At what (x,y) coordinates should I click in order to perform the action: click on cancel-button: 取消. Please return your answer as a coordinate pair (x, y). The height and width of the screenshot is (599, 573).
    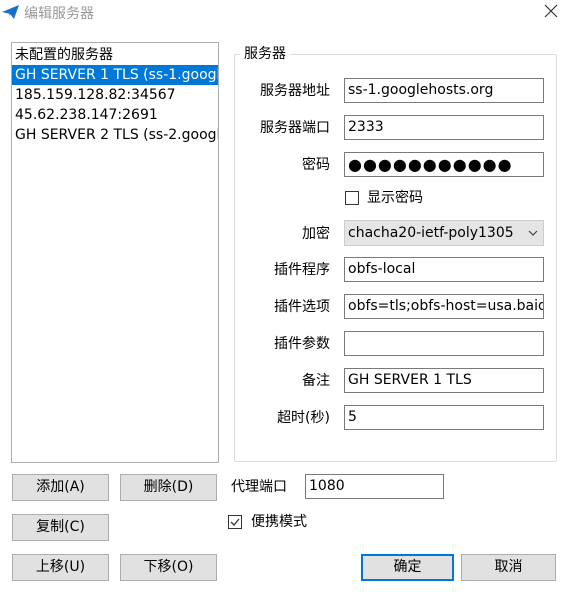
    Looking at the image, I should click on (508, 567).